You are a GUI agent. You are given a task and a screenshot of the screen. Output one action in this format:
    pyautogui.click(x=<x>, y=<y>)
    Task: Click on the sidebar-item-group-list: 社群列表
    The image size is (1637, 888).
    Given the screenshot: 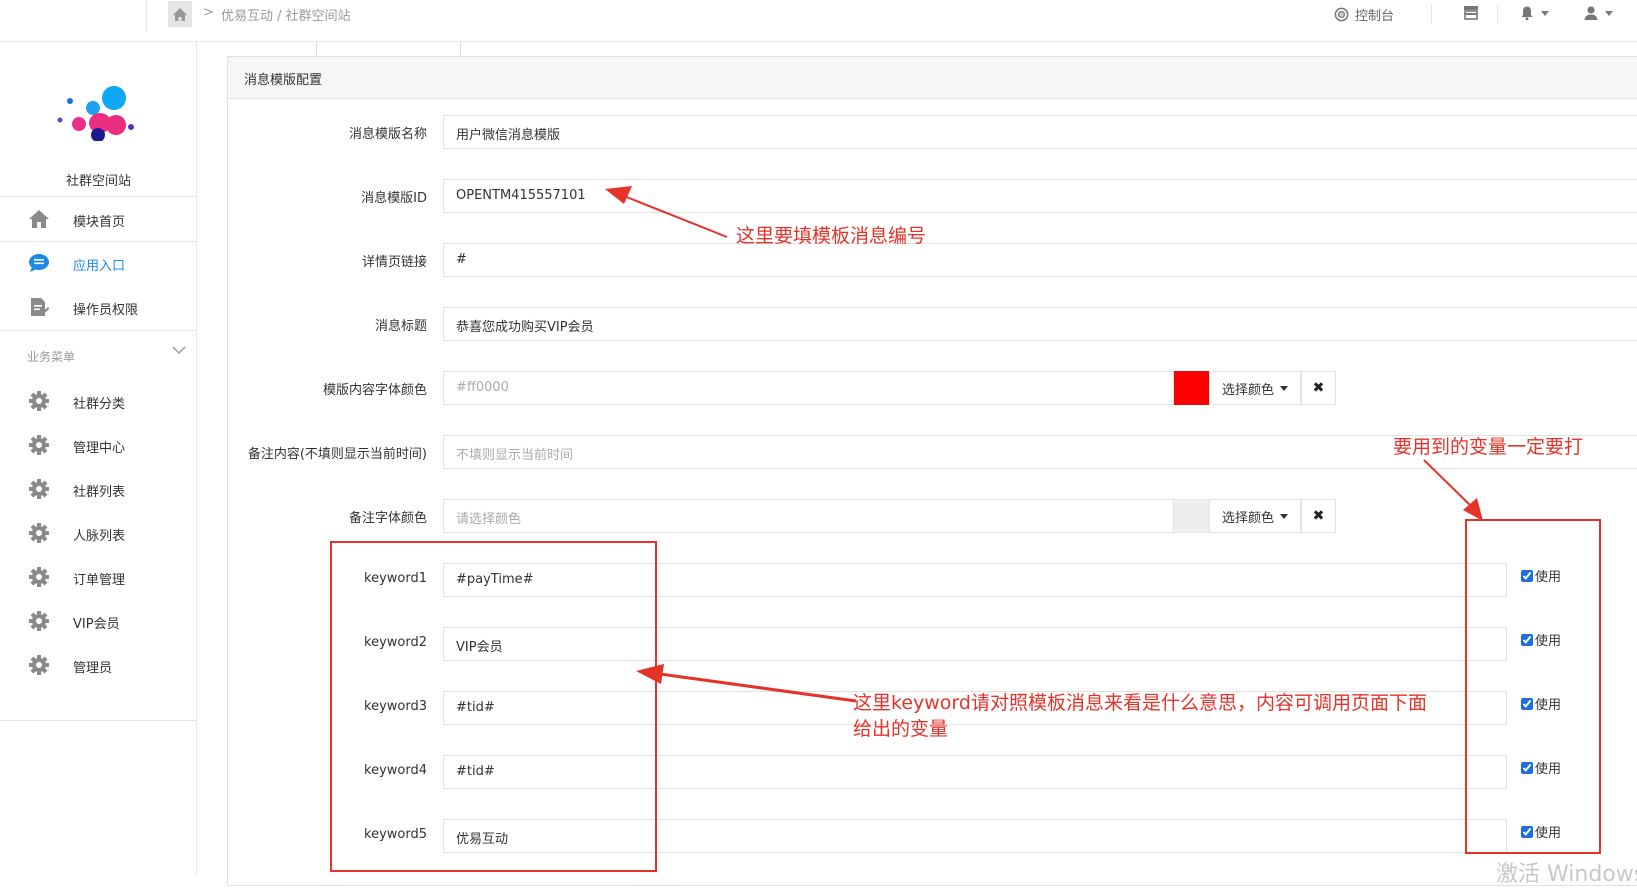 What is the action you would take?
    pyautogui.click(x=98, y=489)
    